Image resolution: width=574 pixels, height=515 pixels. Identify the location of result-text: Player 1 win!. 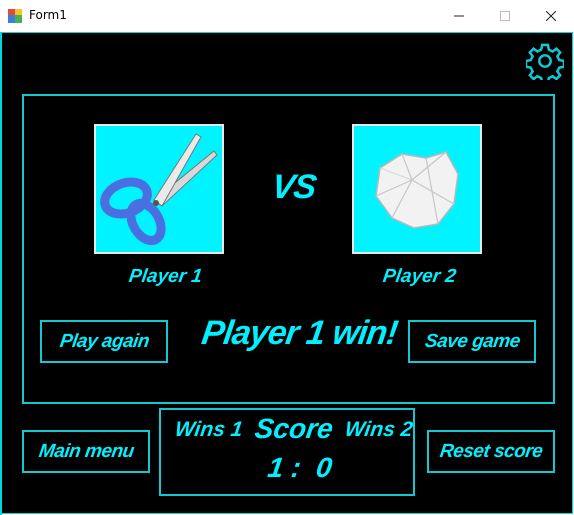
(299, 333).